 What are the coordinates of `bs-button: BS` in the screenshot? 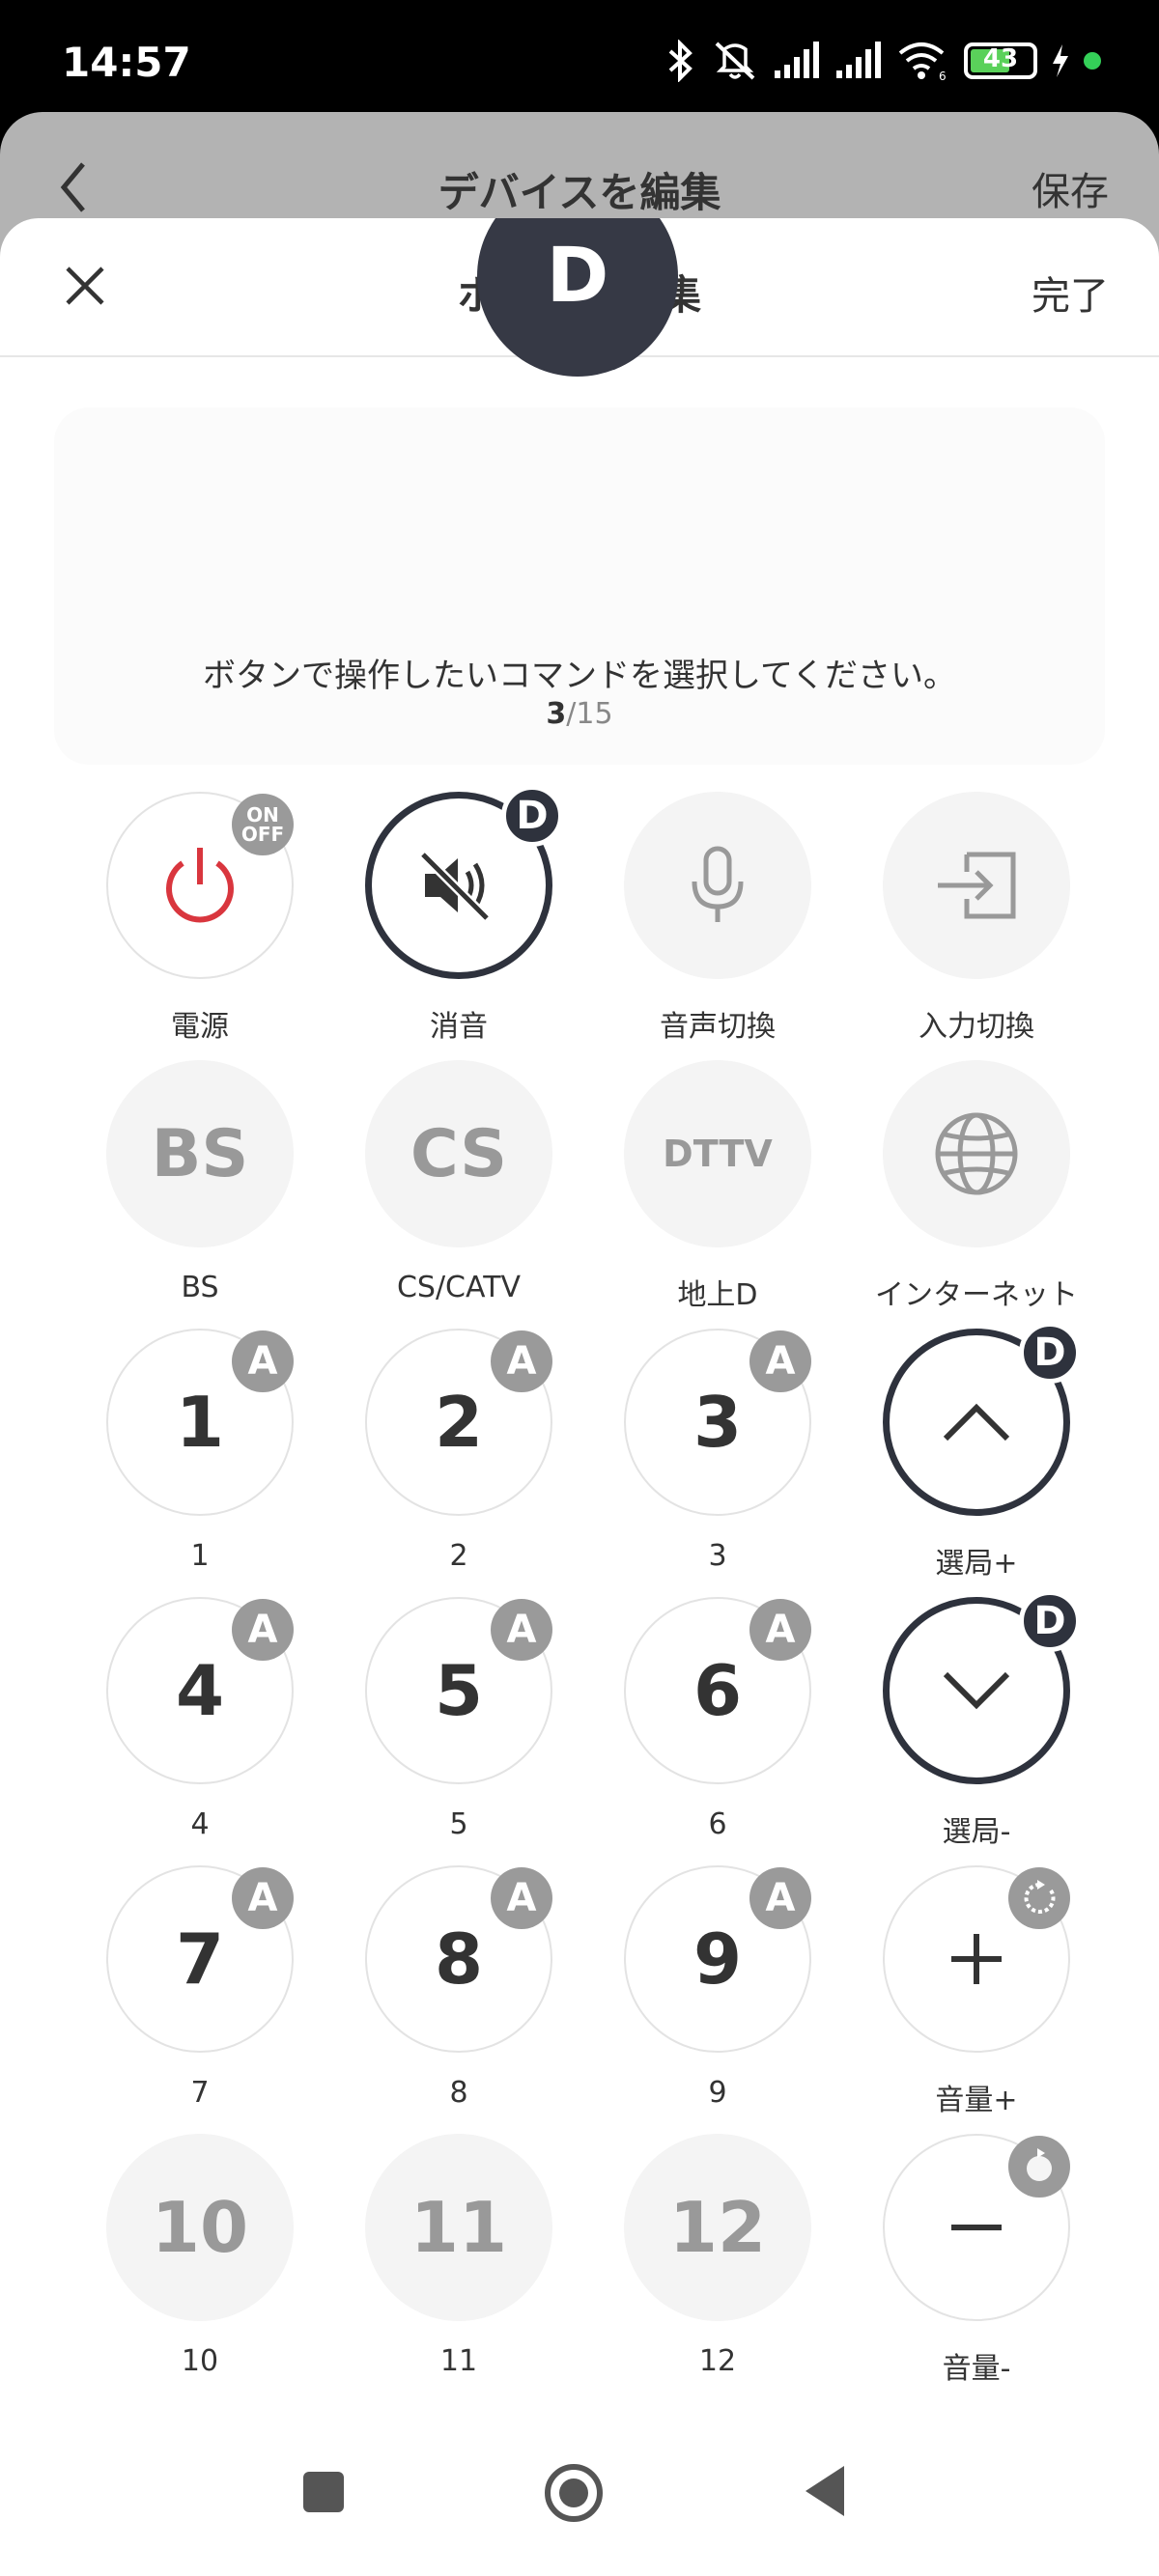 It's located at (200, 1154).